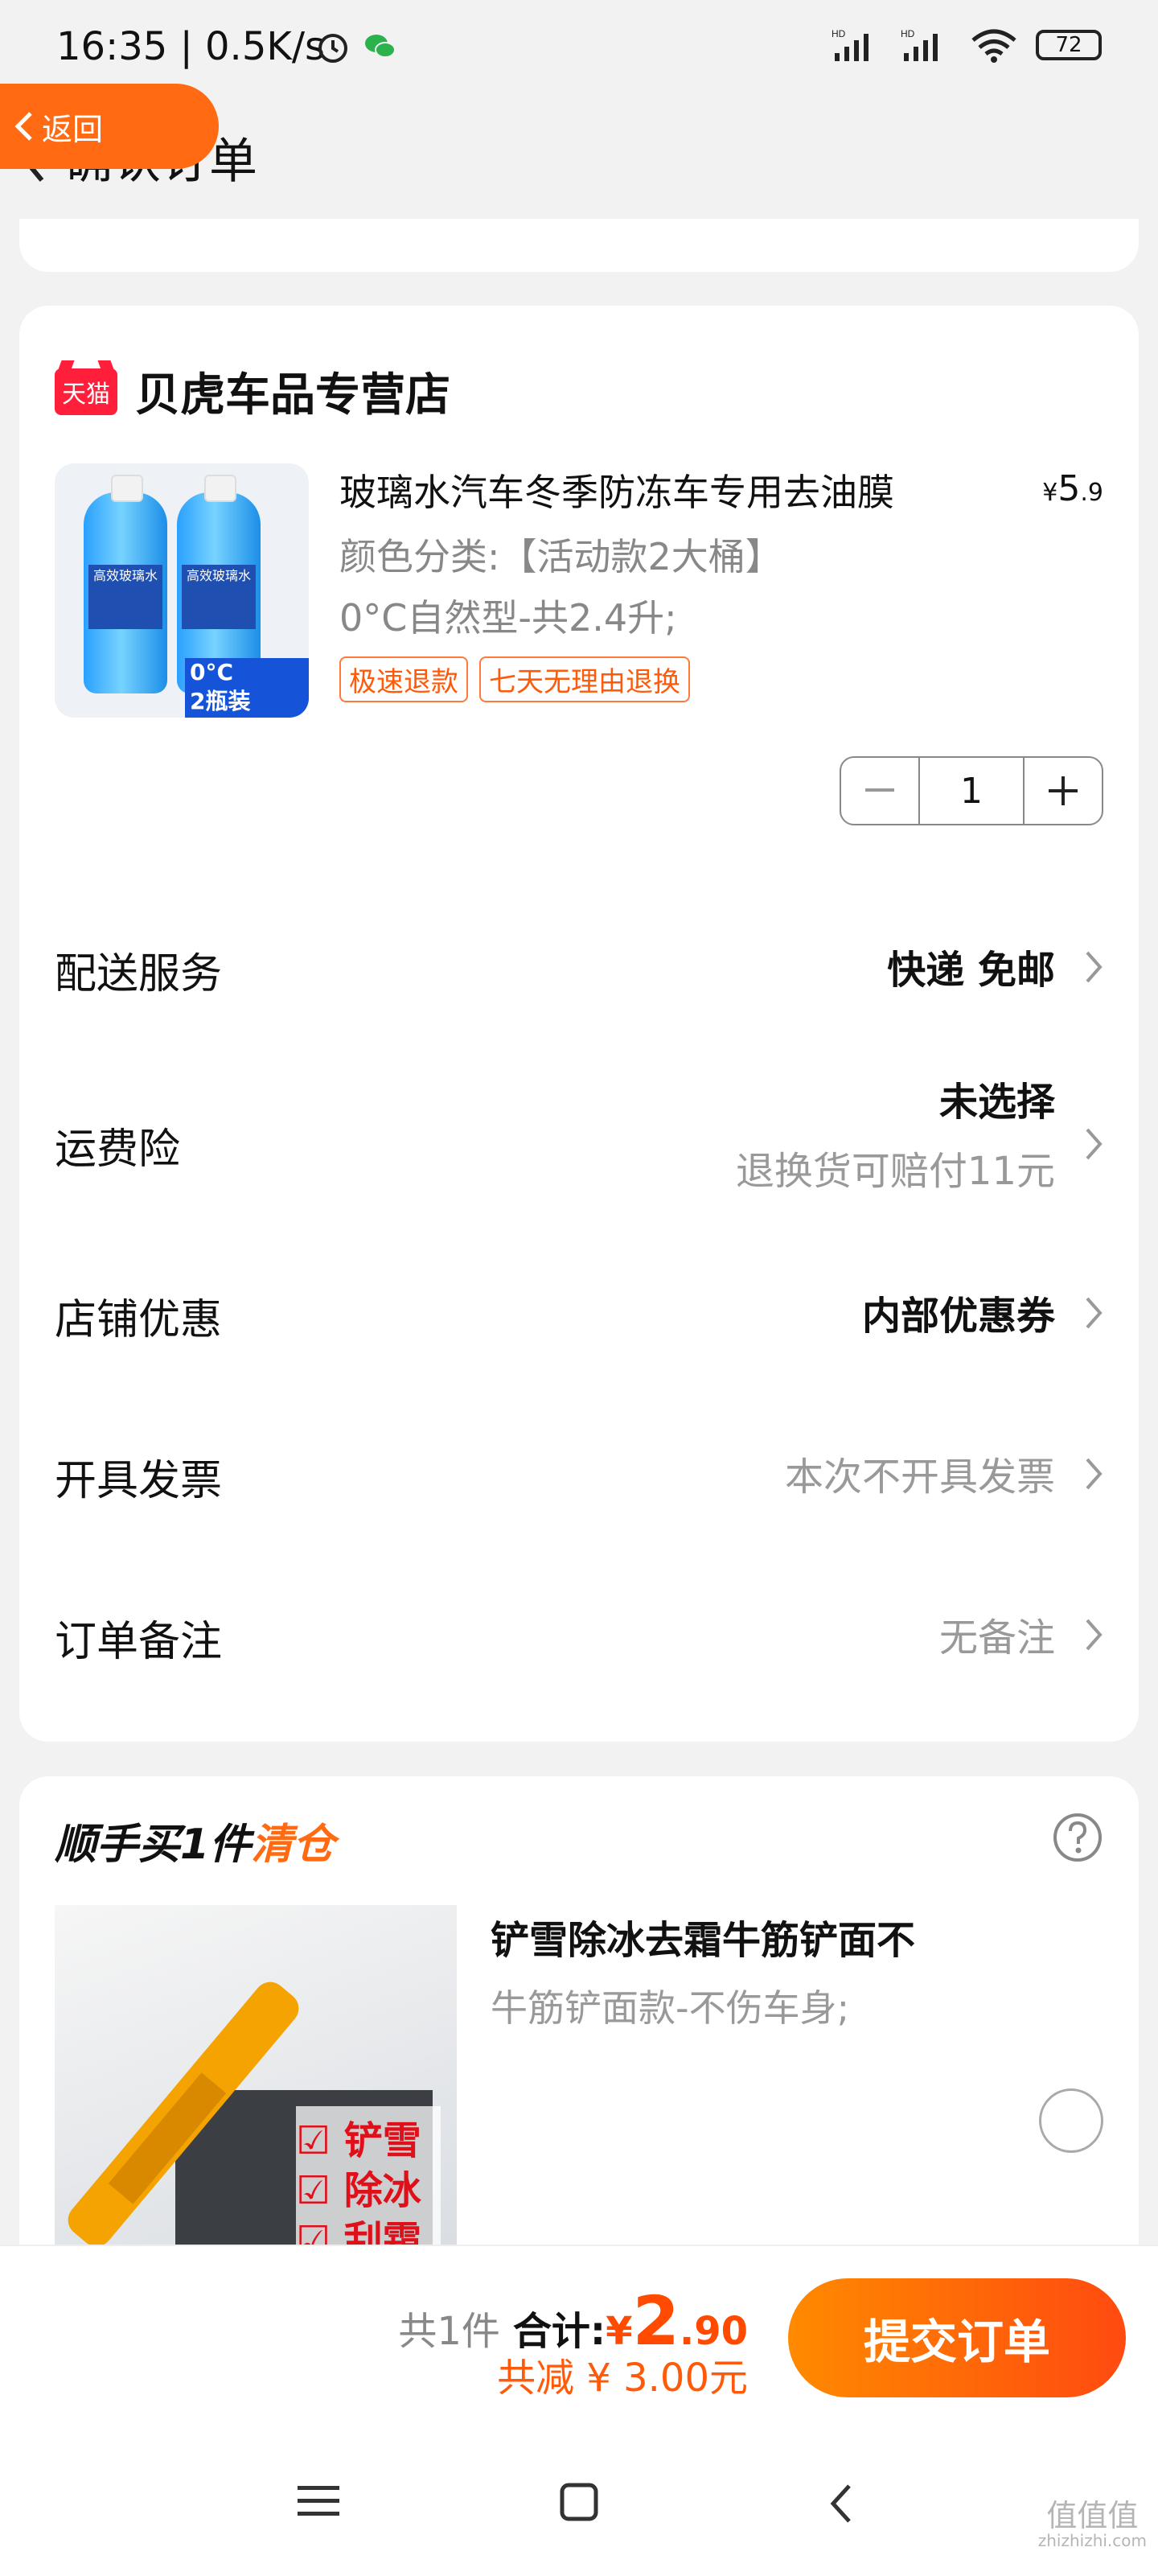 This screenshot has height=2576, width=1158. I want to click on system-nav-bar, so click(579, 2514).